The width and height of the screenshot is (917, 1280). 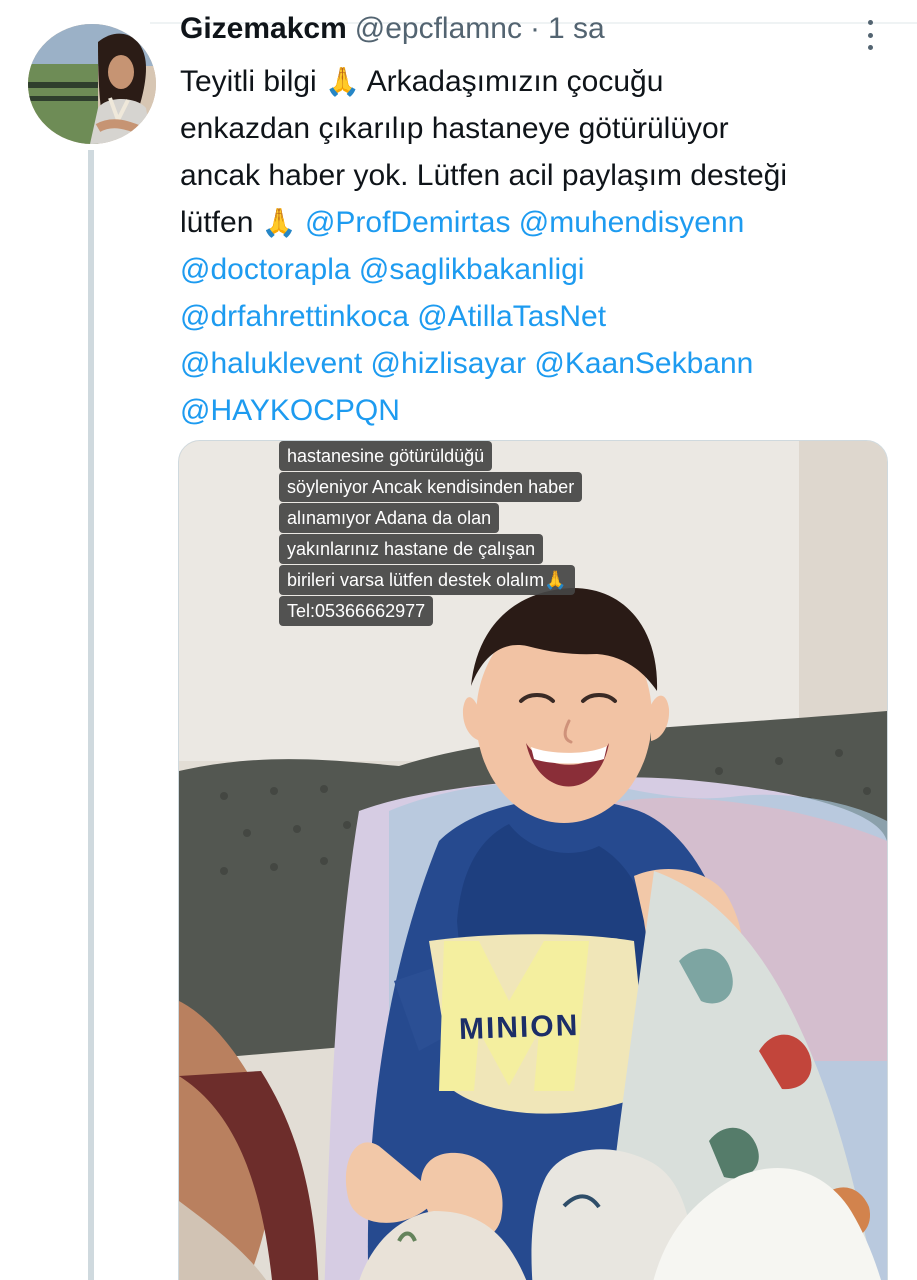 What do you see at coordinates (389, 518) in the screenshot?
I see `caption-line: alınamıyor Adana da olan` at bounding box center [389, 518].